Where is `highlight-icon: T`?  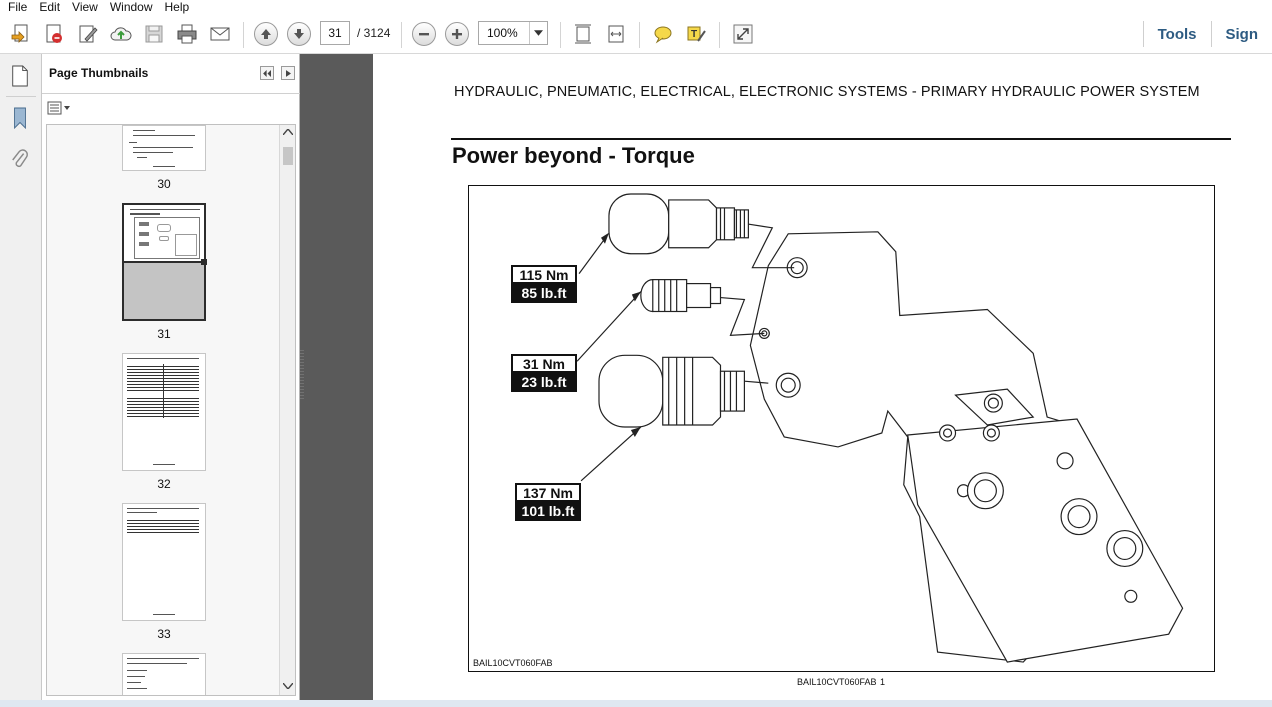
highlight-icon: T is located at coordinates (696, 34).